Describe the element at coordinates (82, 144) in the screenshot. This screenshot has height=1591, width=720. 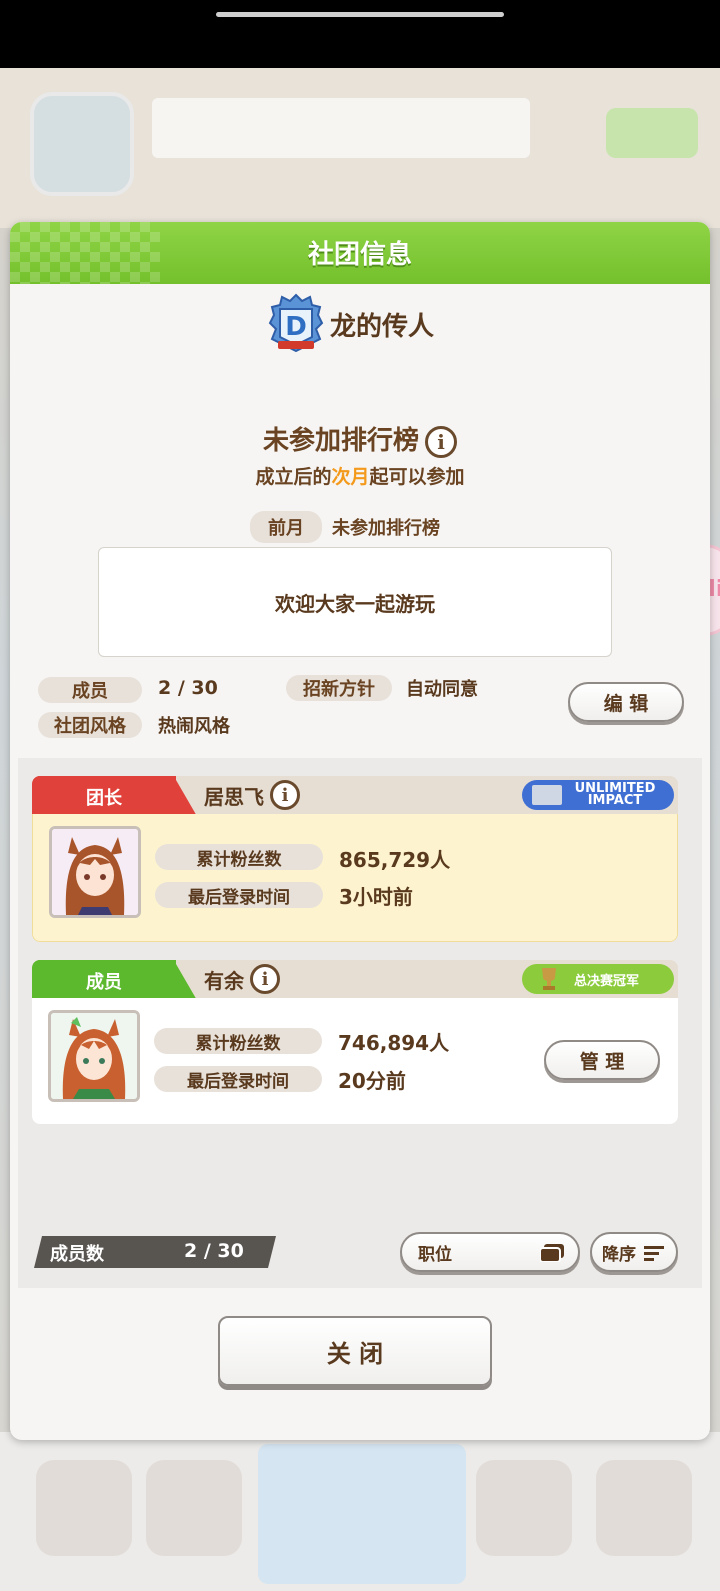
I see `background-emblem` at that location.